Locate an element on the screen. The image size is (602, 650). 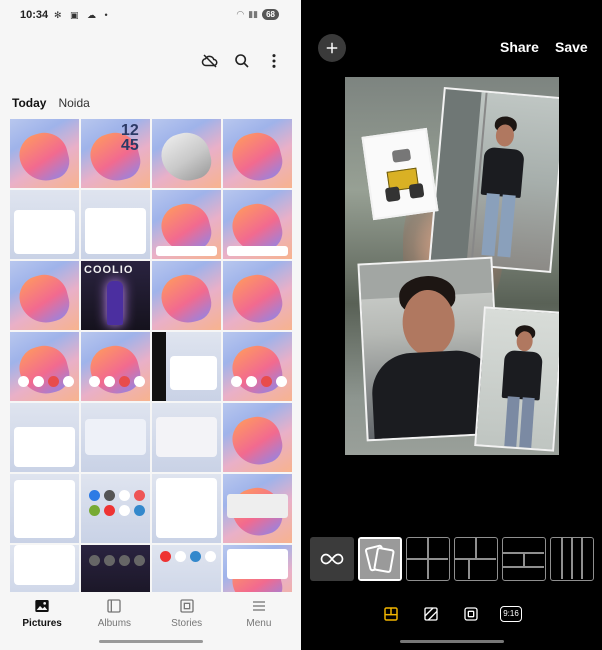
nav-albums-label: Albums is located at coordinates (114, 623).